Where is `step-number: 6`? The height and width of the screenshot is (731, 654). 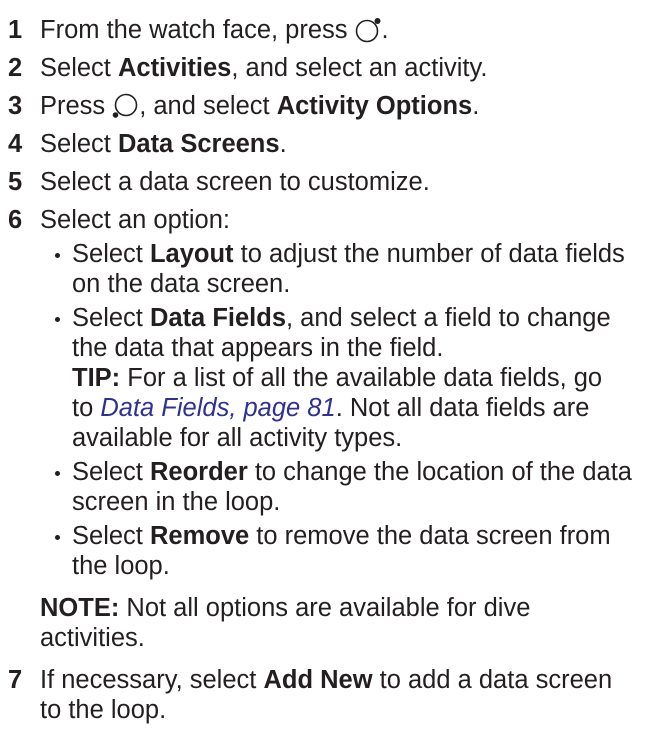 step-number: 6 is located at coordinates (15, 220).